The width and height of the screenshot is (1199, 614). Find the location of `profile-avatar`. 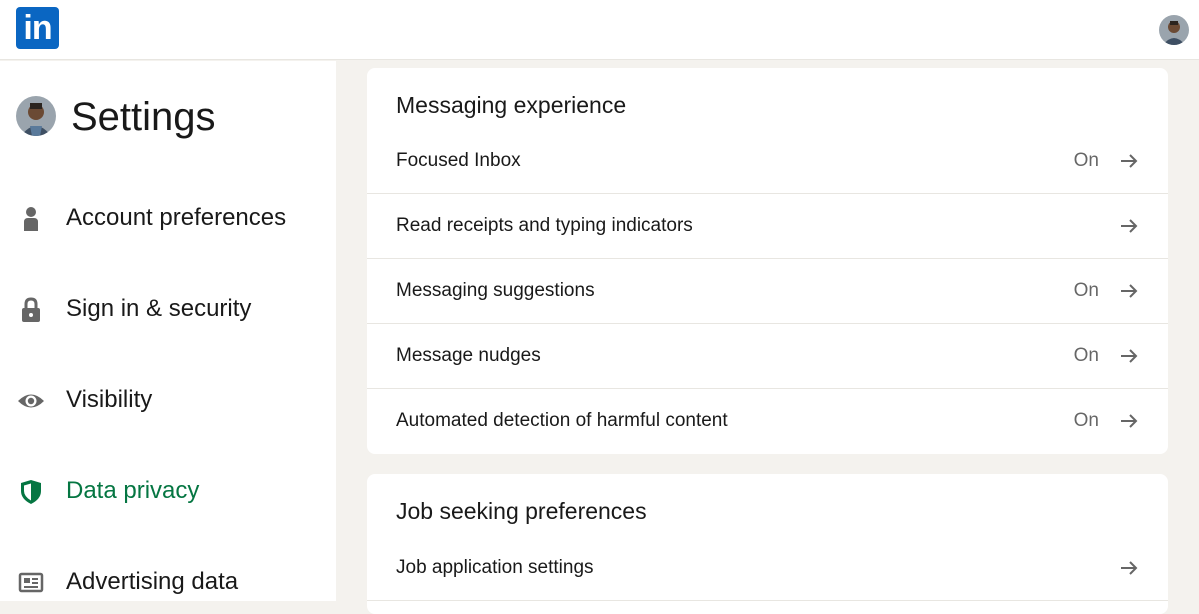

profile-avatar is located at coordinates (36, 116).